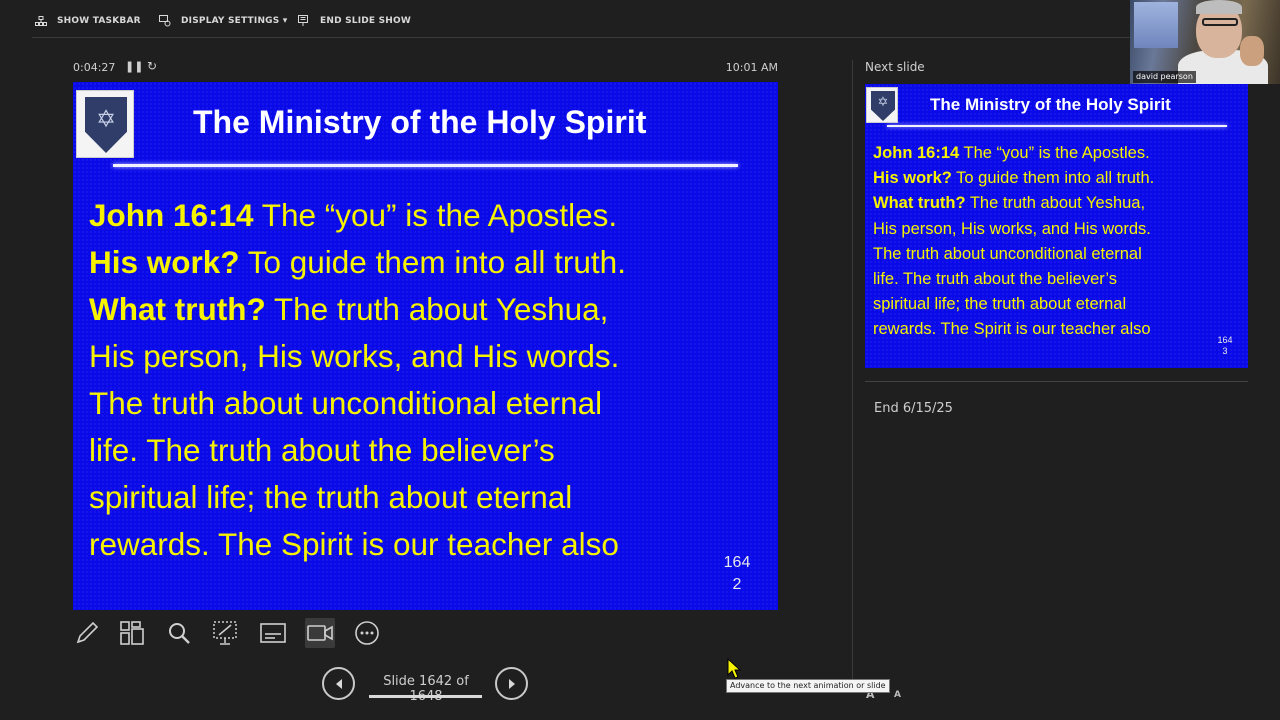 Image resolution: width=1280 pixels, height=720 pixels. Describe the element at coordinates (897, 695) in the screenshot. I see `decrease-font-button: A` at that location.